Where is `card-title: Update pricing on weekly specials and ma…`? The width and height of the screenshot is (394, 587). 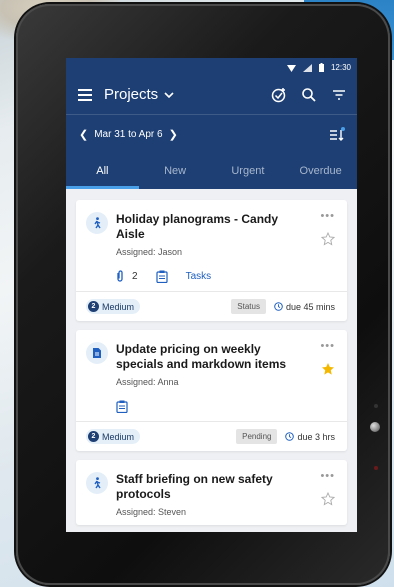 card-title: Update pricing on weekly specials and ma… is located at coordinates (201, 356).